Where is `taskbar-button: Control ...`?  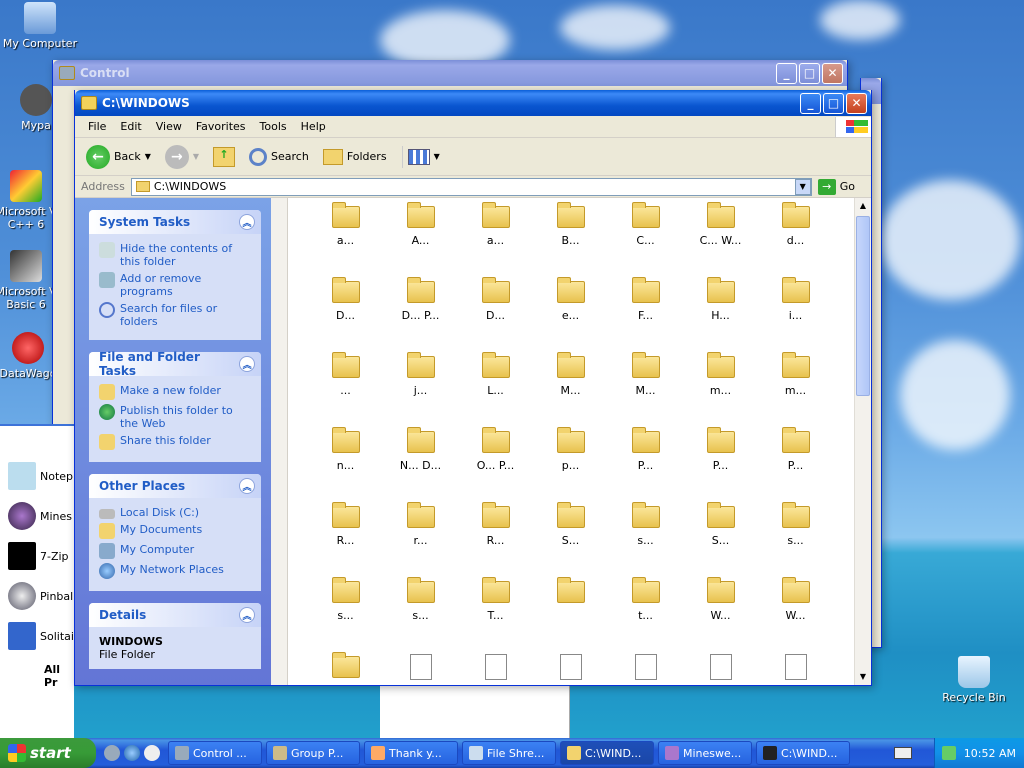
taskbar-button: Control ... is located at coordinates (215, 753).